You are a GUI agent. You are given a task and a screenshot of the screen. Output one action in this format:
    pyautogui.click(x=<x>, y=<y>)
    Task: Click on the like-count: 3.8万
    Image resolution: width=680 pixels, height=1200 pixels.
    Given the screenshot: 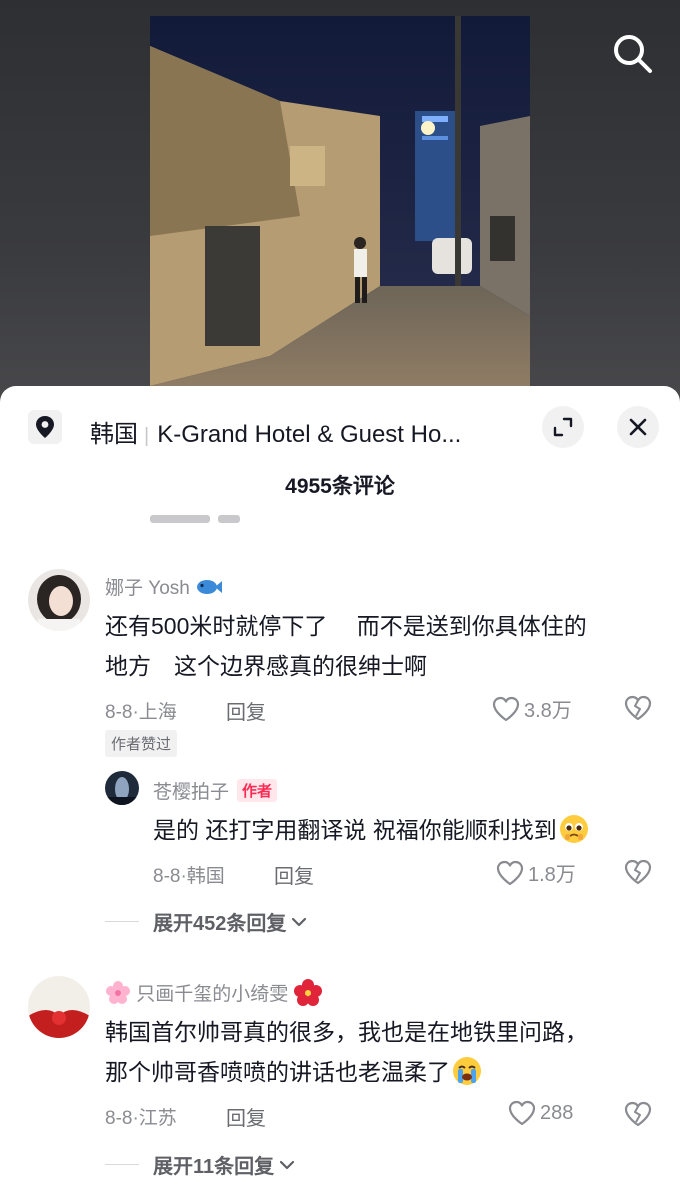 What is the action you would take?
    pyautogui.click(x=548, y=711)
    